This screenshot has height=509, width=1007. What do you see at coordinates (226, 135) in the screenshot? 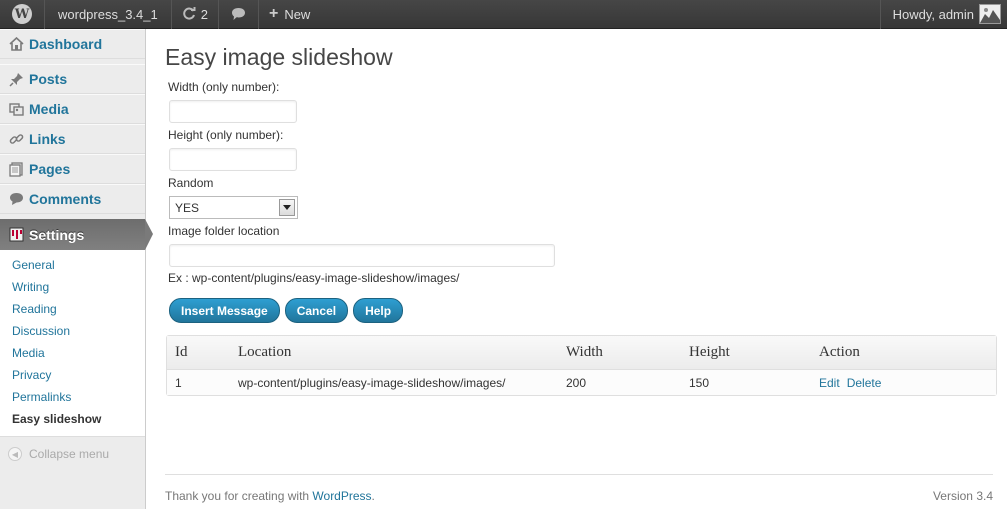
I see `height-label: Height (only number):` at bounding box center [226, 135].